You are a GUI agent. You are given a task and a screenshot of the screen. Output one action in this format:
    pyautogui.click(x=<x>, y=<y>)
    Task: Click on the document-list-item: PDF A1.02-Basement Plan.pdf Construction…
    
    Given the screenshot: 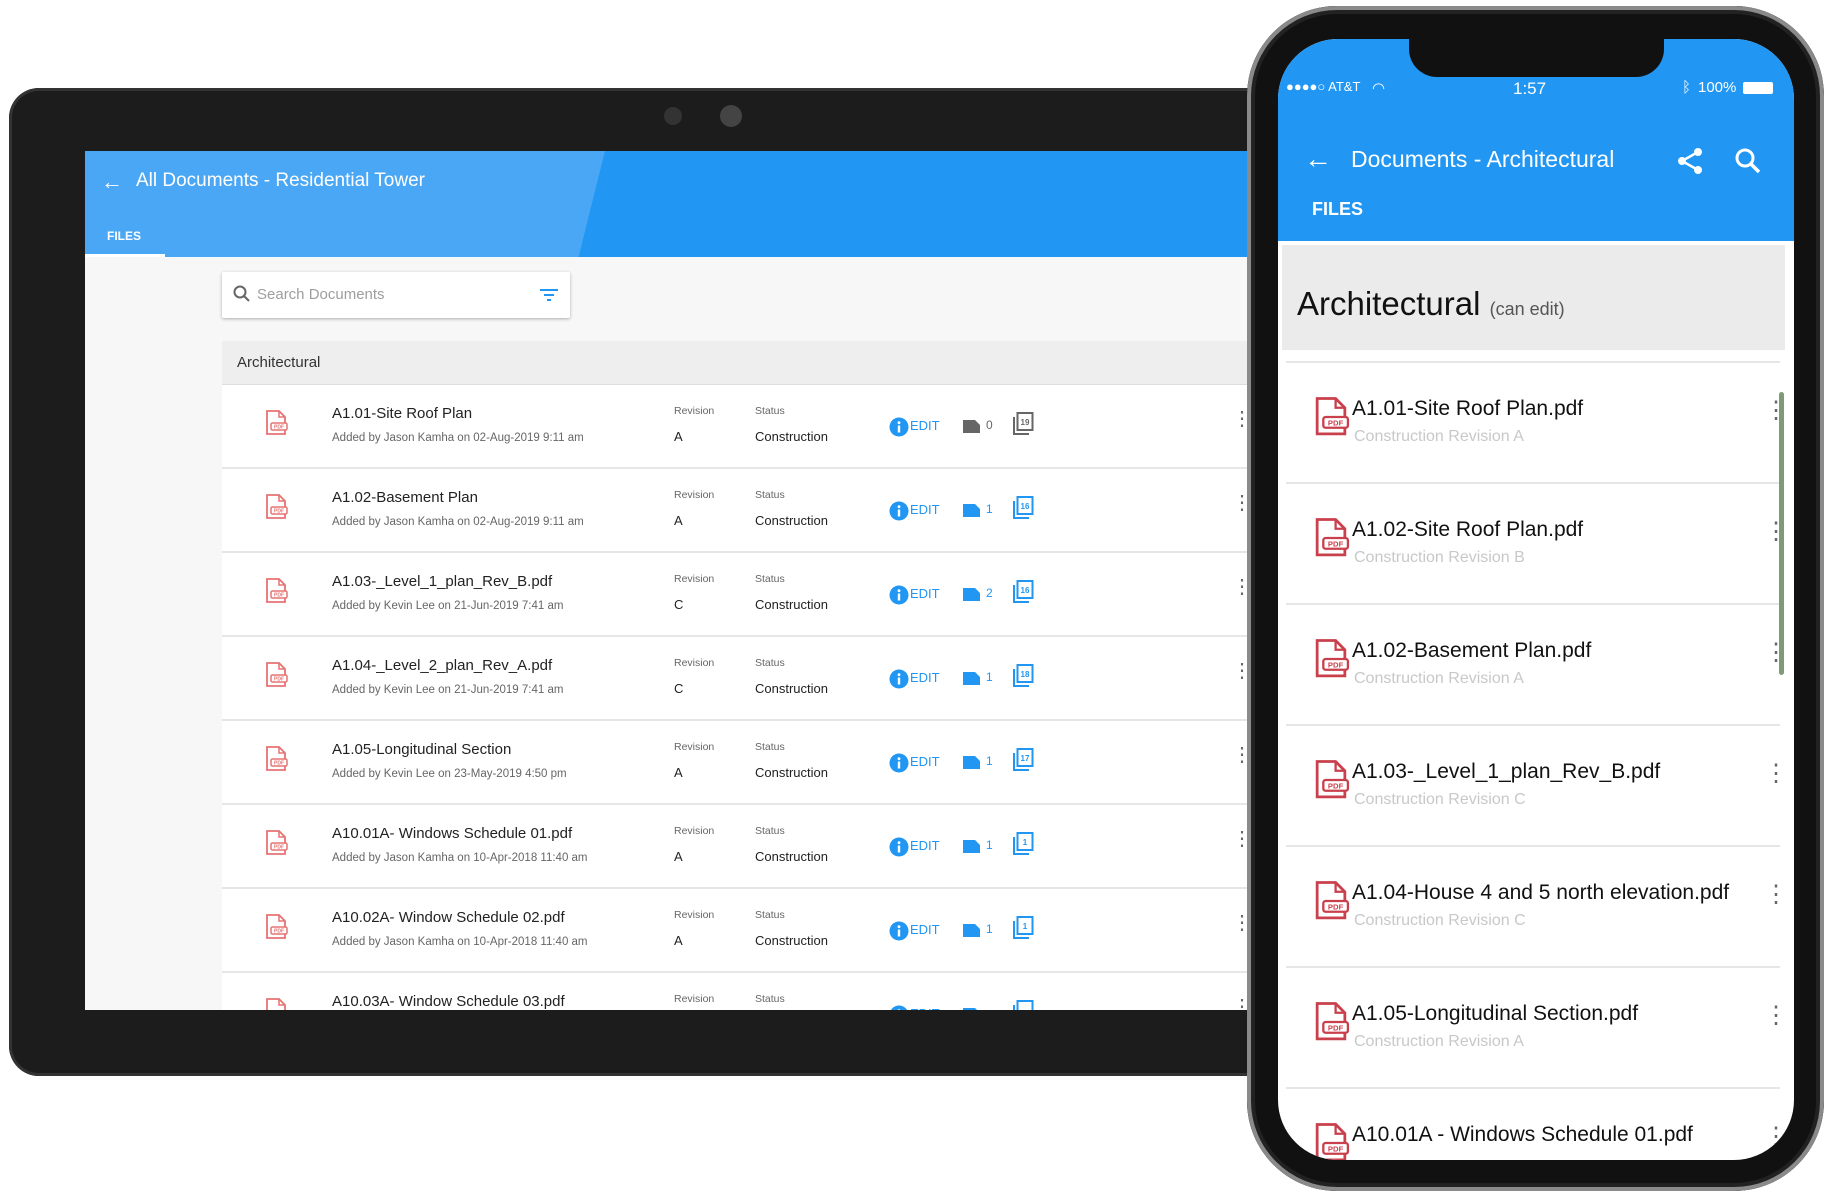 What is the action you would take?
    pyautogui.click(x=1537, y=664)
    